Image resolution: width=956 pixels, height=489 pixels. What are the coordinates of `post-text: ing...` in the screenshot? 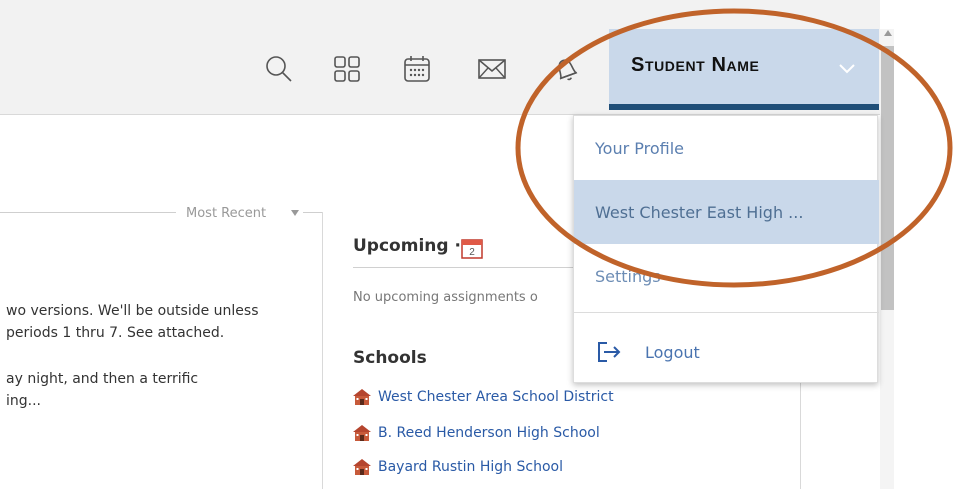 It's located at (23, 401).